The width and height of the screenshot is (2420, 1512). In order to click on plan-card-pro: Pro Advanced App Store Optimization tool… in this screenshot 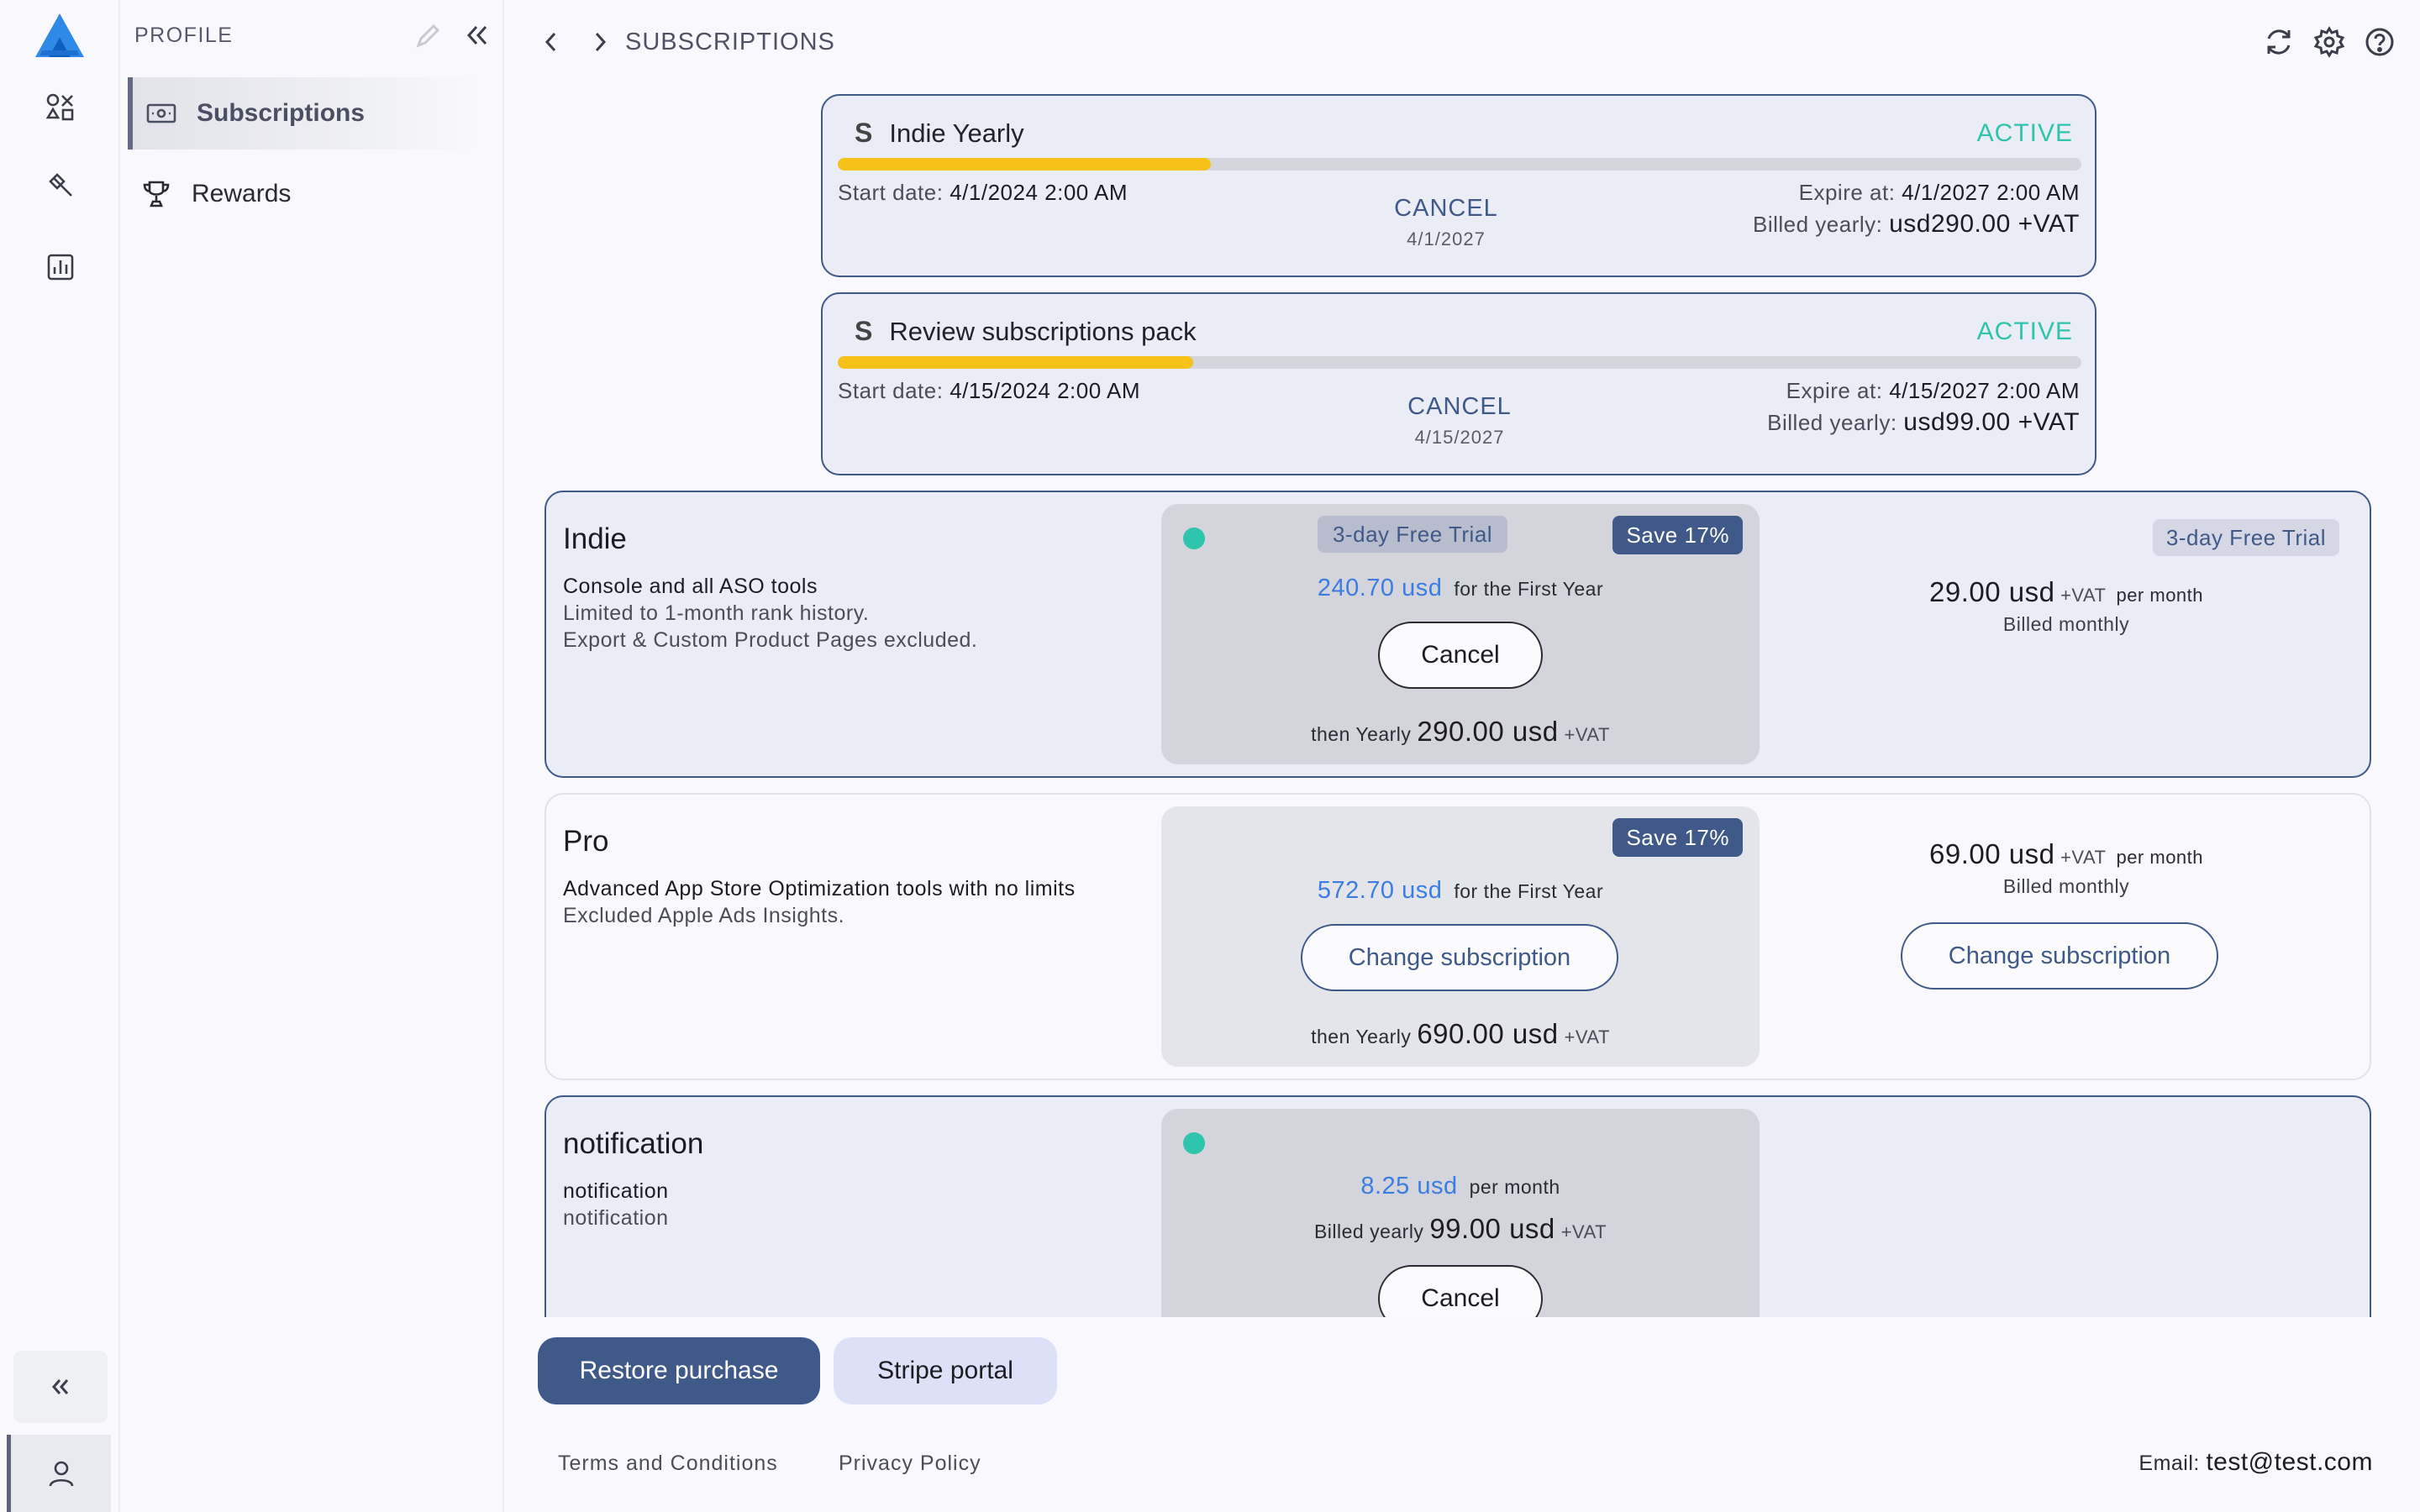, I will do `click(1457, 936)`.